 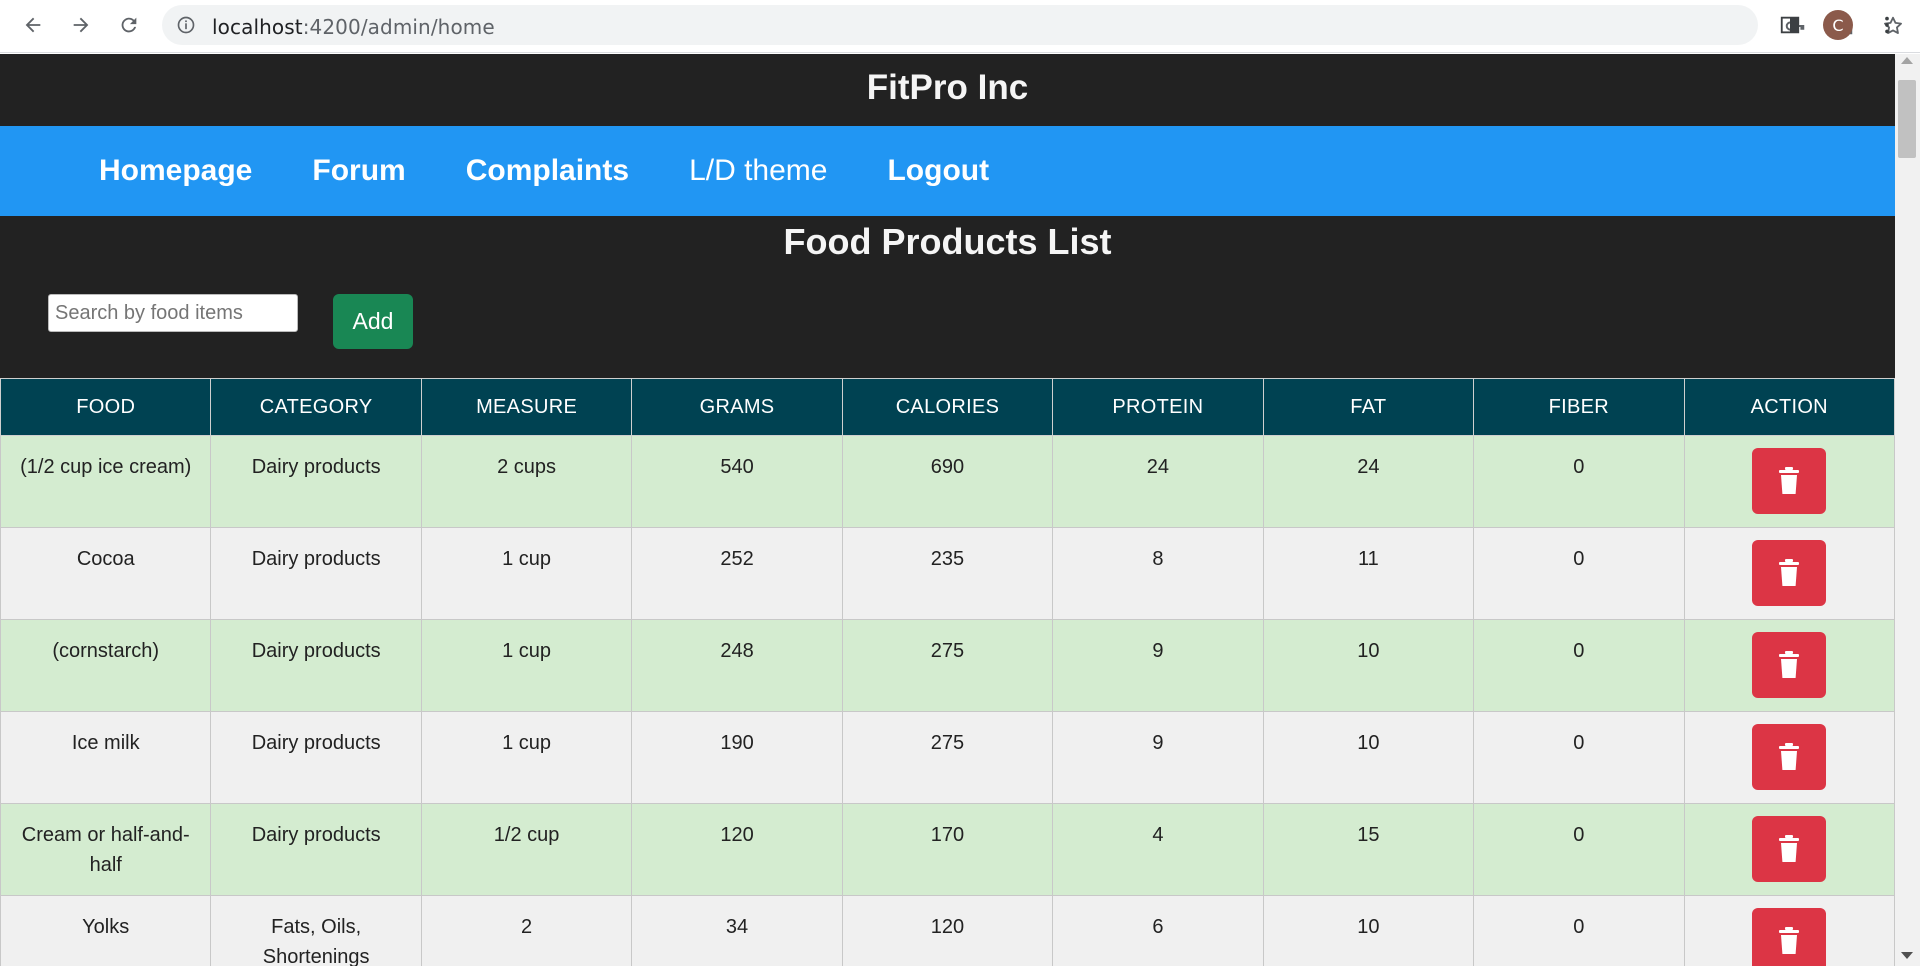 I want to click on arrow-right-icon, so click(x=81, y=25).